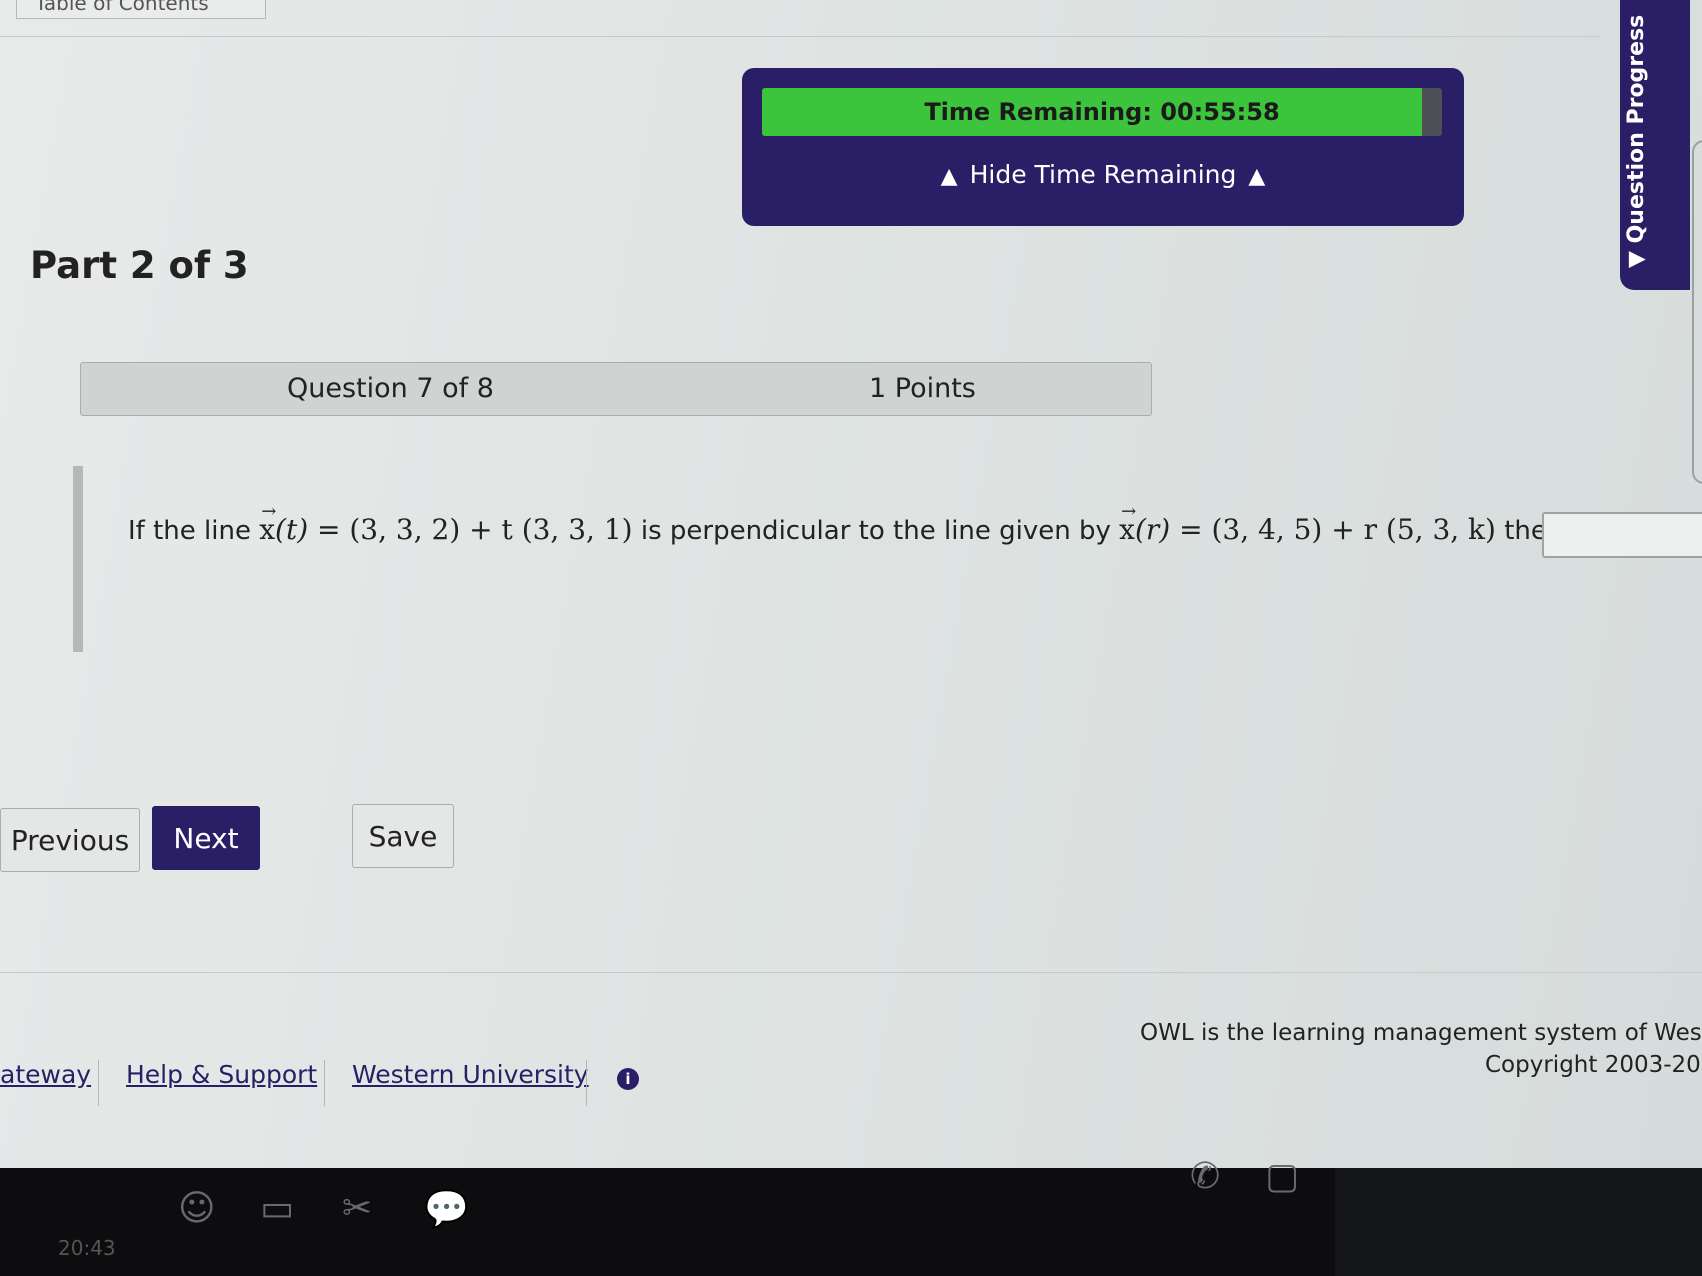 Image resolution: width=1702 pixels, height=1276 pixels. What do you see at coordinates (122, 7) in the screenshot?
I see `table-of-contents-label: Table of Contents` at bounding box center [122, 7].